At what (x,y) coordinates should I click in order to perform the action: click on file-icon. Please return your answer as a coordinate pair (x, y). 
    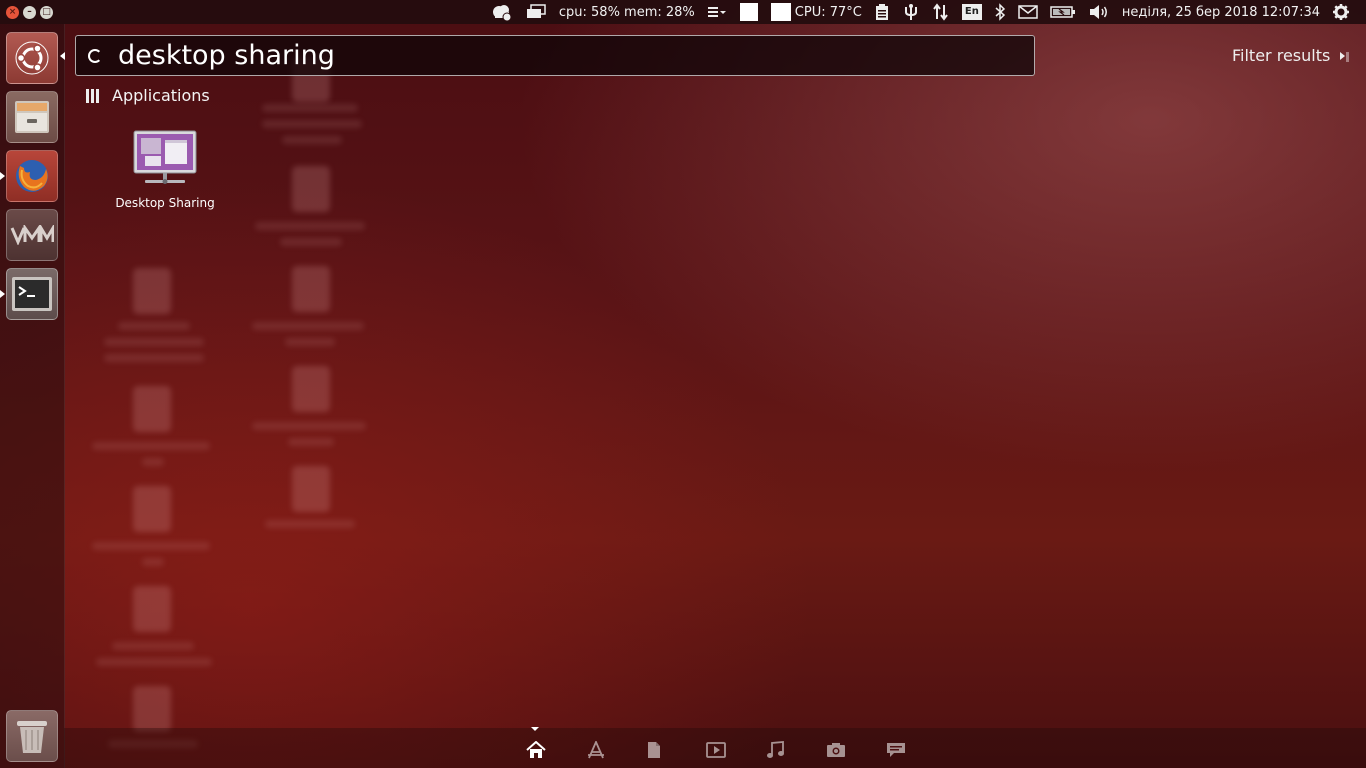
    Looking at the image, I should click on (654, 750).